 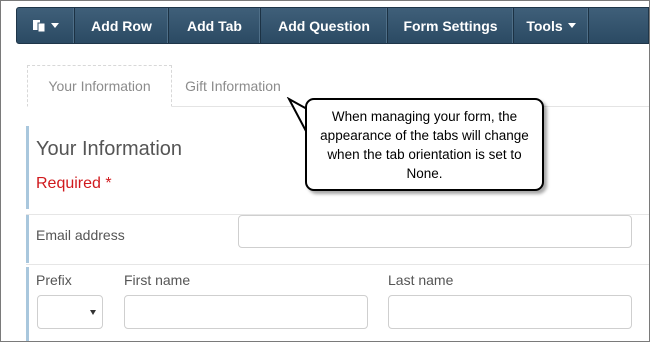 What do you see at coordinates (109, 149) in the screenshot?
I see `section-title: Your Information` at bounding box center [109, 149].